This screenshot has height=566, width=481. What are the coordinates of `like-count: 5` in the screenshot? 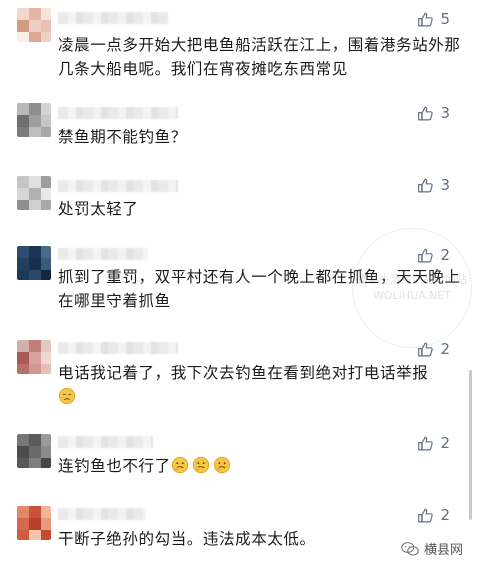 It's located at (445, 19).